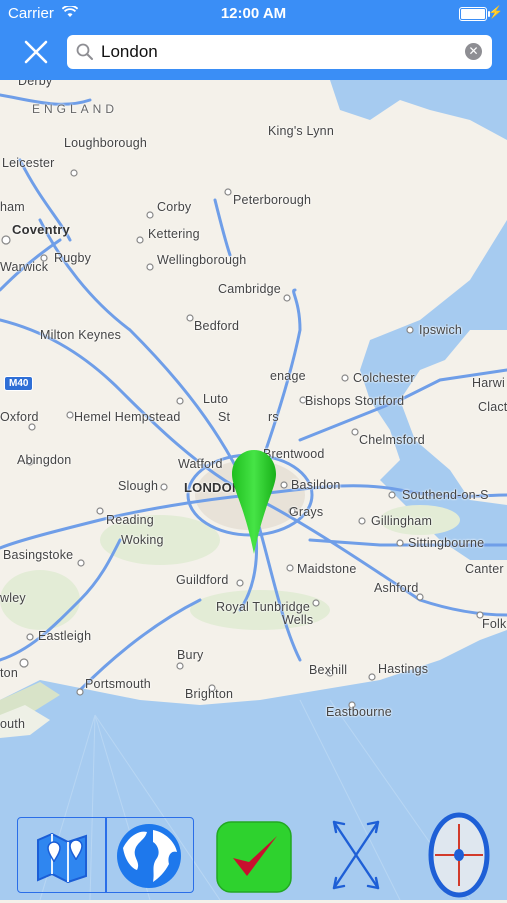 The height and width of the screenshot is (903, 507). Describe the element at coordinates (202, 260) in the screenshot. I see `place-label: Wellingborough` at that location.